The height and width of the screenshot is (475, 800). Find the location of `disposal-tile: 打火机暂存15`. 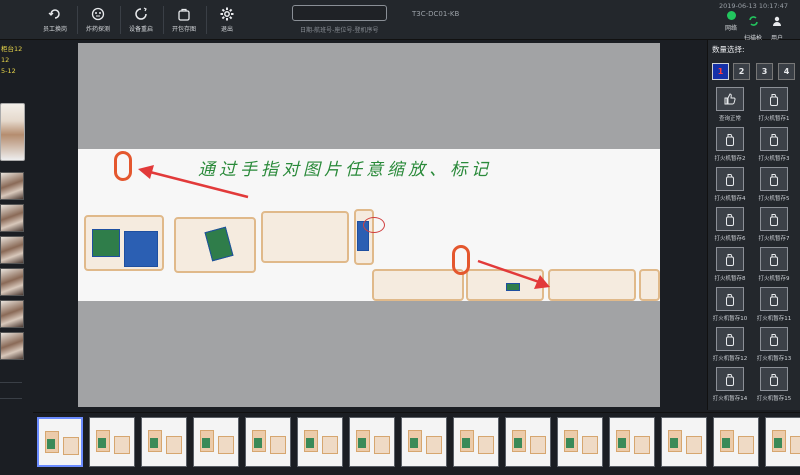

disposal-tile: 打火机暂存15 is located at coordinates (774, 386).